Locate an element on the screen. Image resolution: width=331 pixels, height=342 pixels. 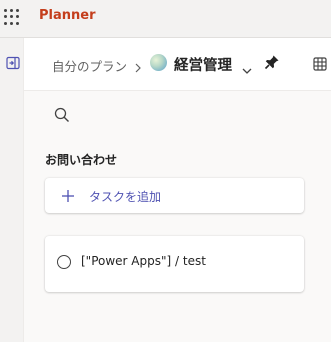
chevron-right-icon is located at coordinates (138, 67).